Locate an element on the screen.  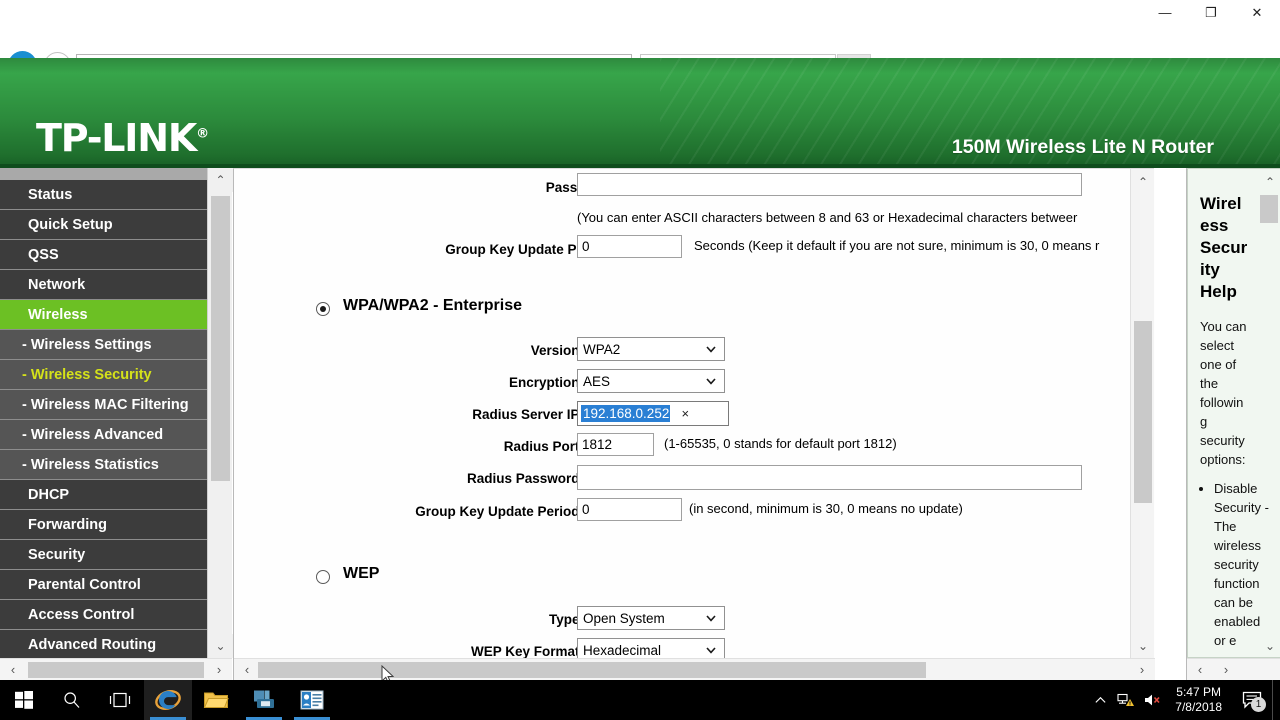
radius-port-input: 1812 is located at coordinates (615, 444).